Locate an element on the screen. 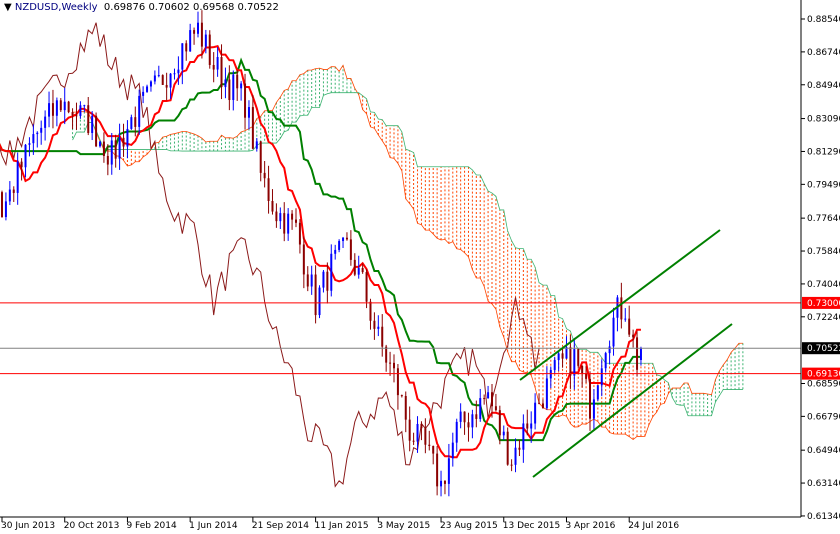 The width and height of the screenshot is (840, 534). x-tick-label: 1 Jun 2014 is located at coordinates (213, 526).